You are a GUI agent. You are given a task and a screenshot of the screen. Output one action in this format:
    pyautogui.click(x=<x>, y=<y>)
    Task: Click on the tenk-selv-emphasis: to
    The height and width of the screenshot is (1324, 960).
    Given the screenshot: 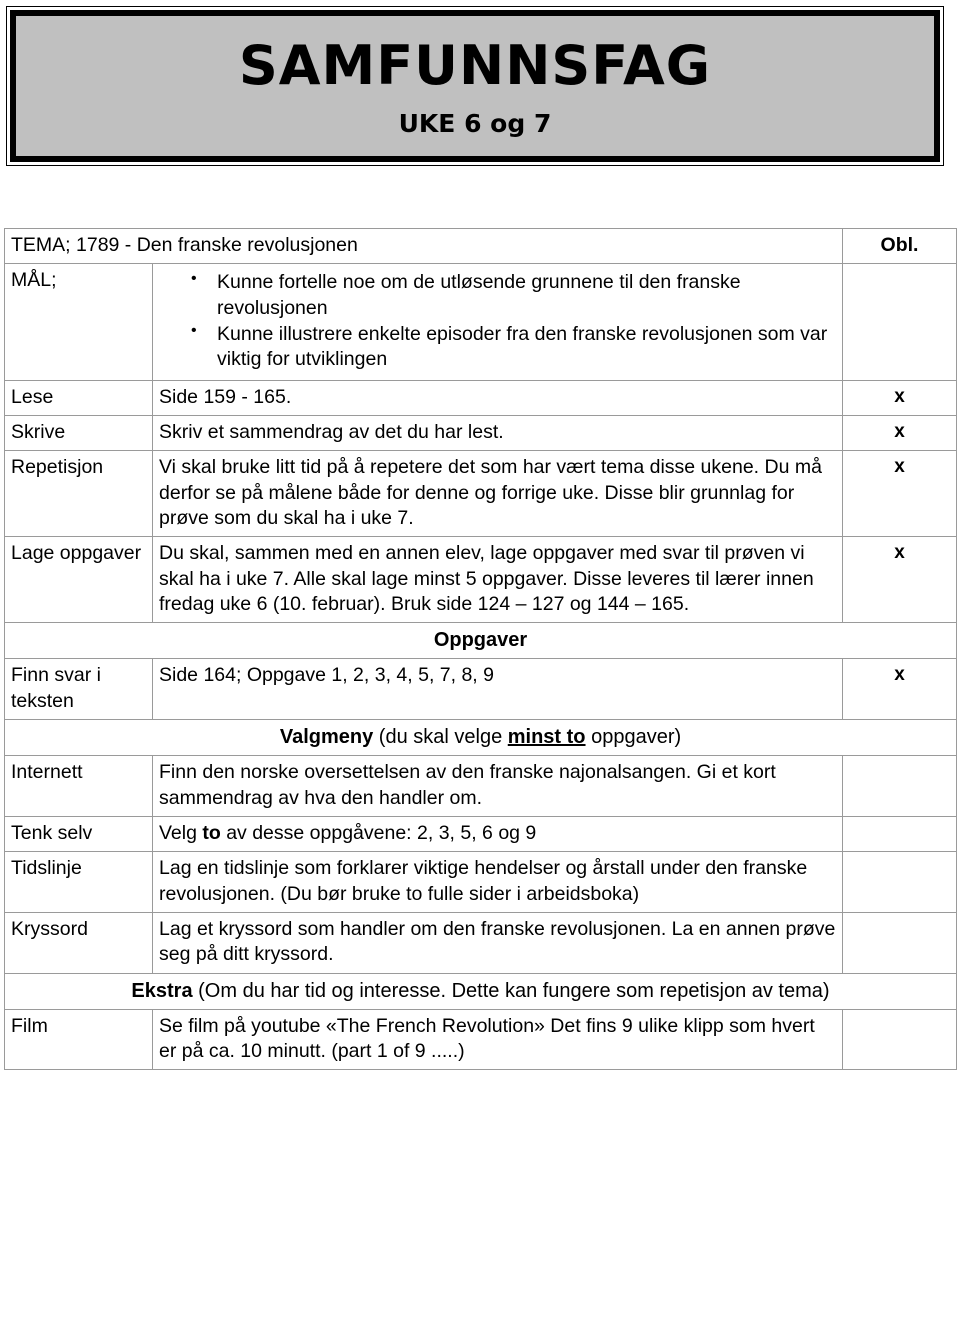 What is the action you would take?
    pyautogui.click(x=211, y=832)
    